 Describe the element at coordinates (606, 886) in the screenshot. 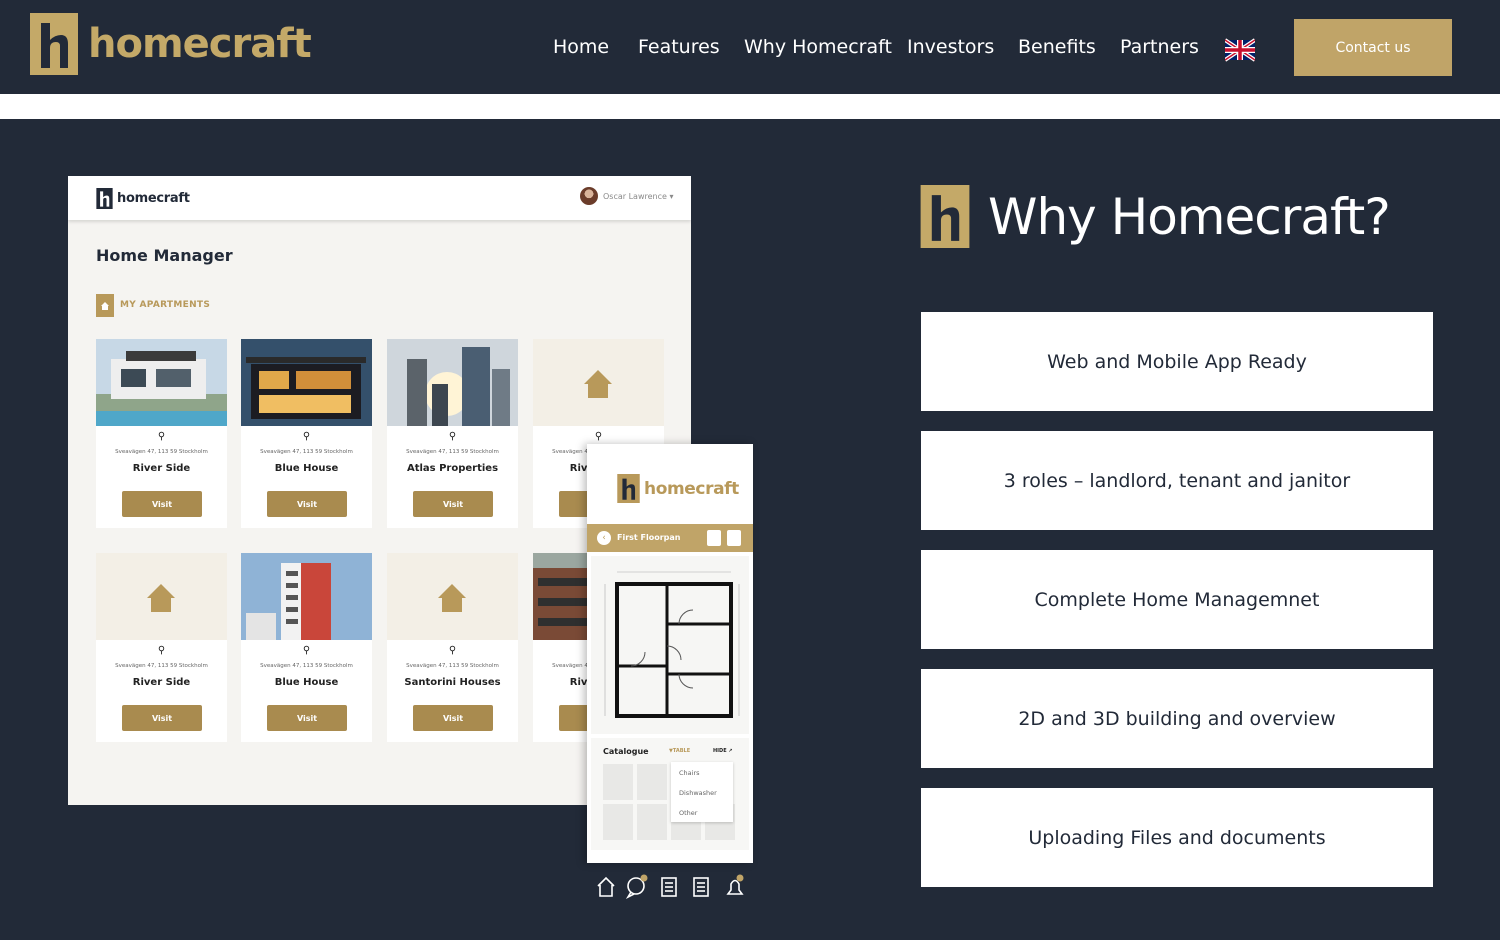

I see `home-outline-icon` at that location.